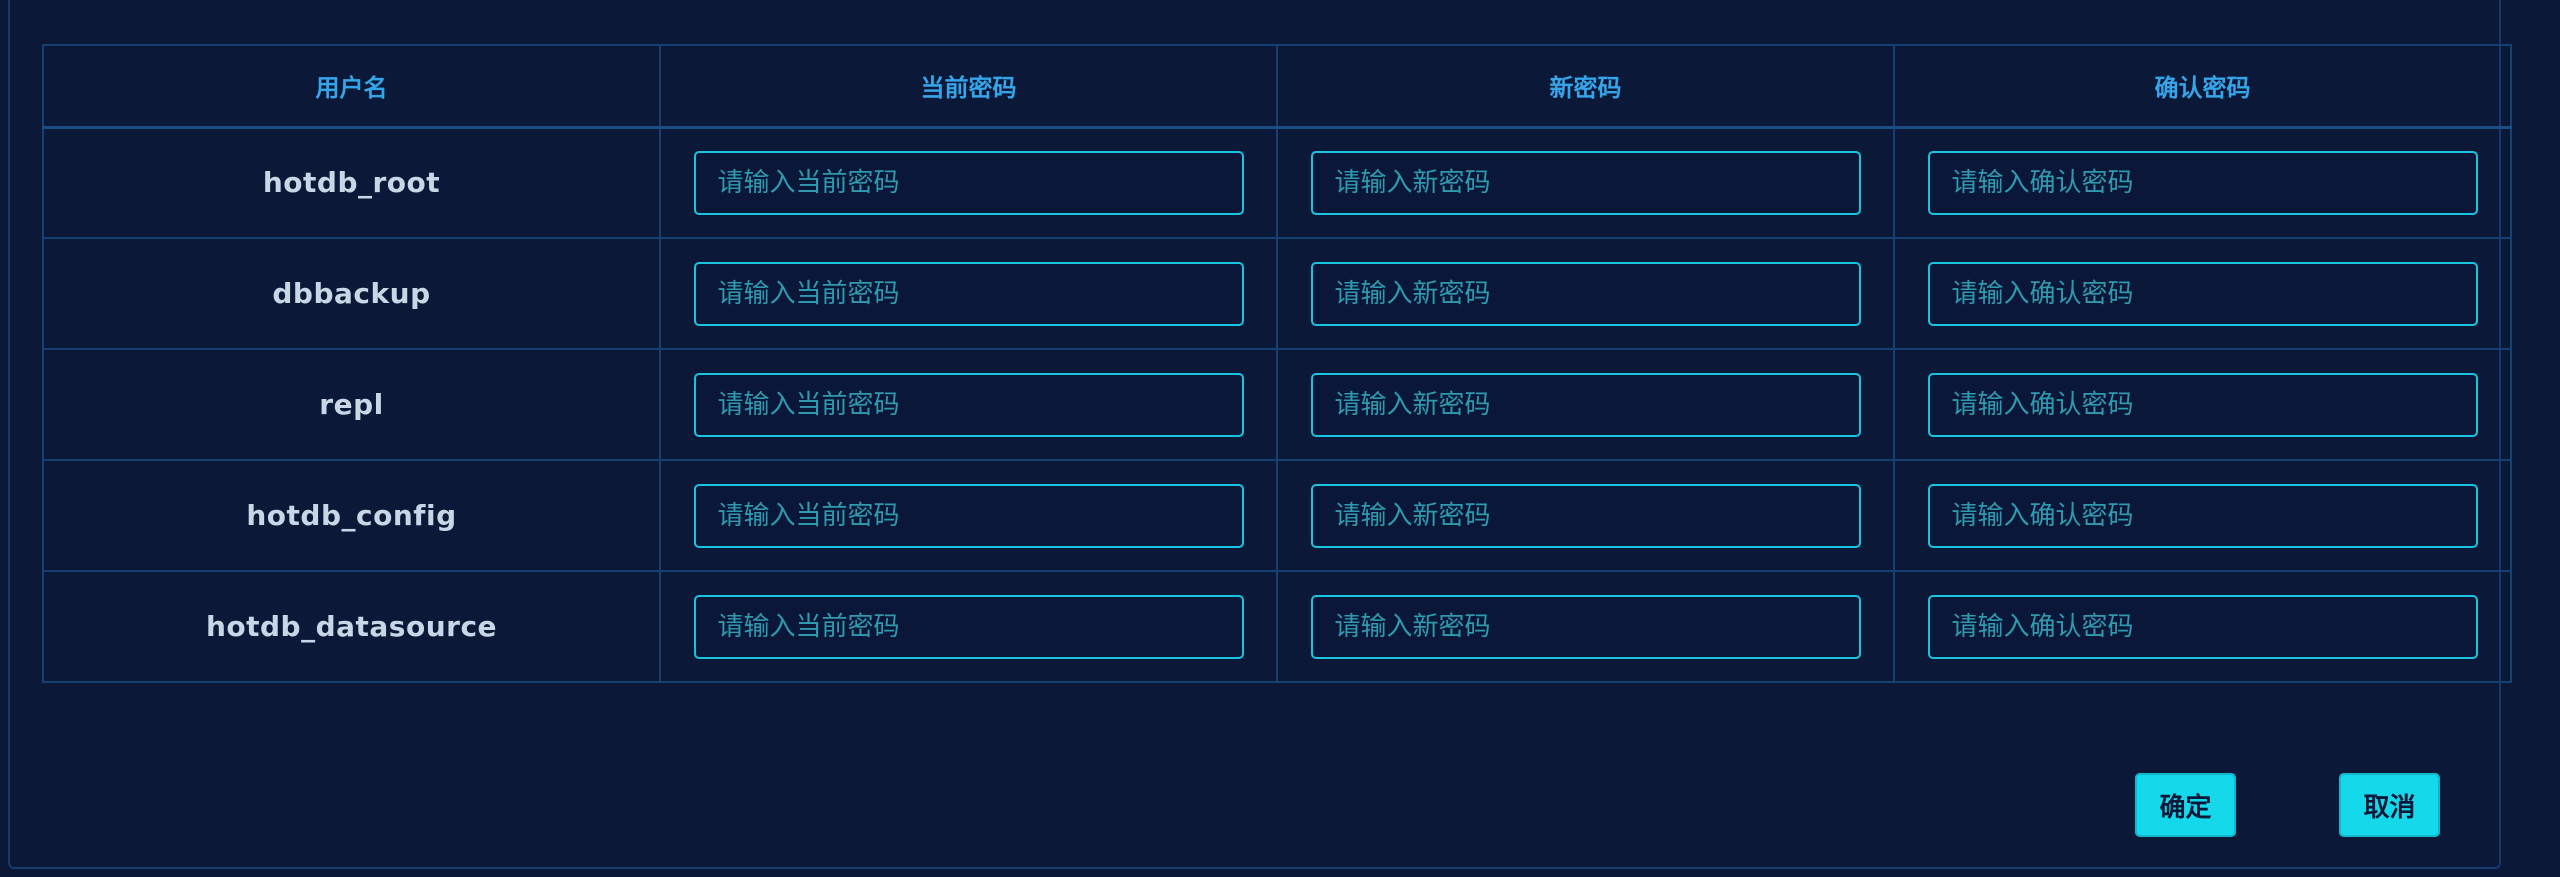 Image resolution: width=2560 pixels, height=877 pixels. What do you see at coordinates (2202, 86) in the screenshot?
I see `header-confirm-password: 确认密码` at bounding box center [2202, 86].